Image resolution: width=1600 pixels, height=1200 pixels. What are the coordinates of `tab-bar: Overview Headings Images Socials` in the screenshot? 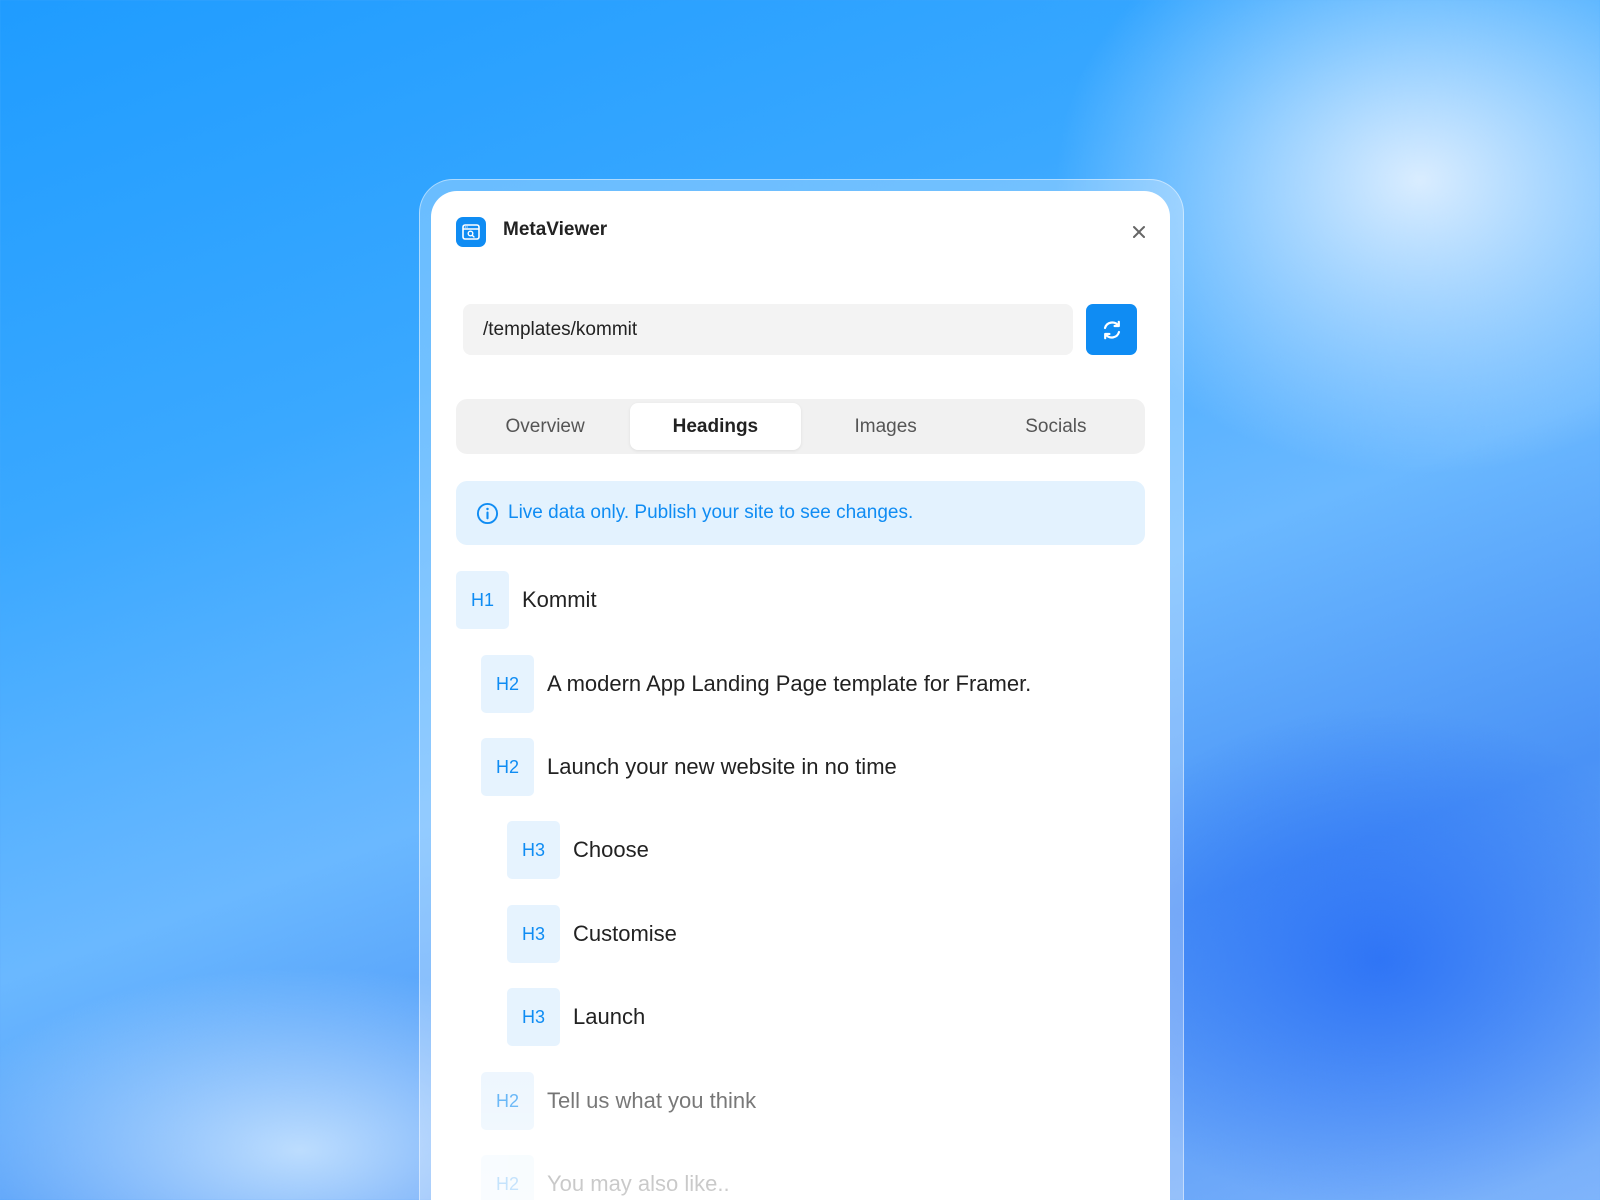 It's located at (800, 426).